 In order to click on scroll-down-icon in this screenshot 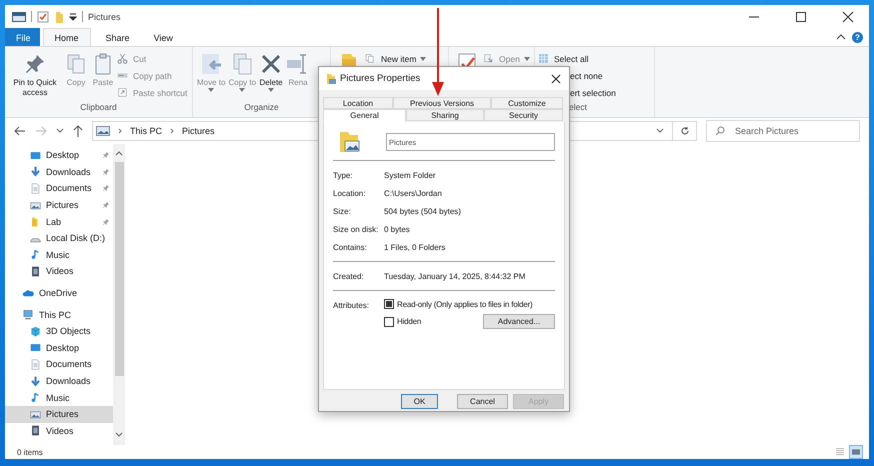, I will do `click(119, 435)`.